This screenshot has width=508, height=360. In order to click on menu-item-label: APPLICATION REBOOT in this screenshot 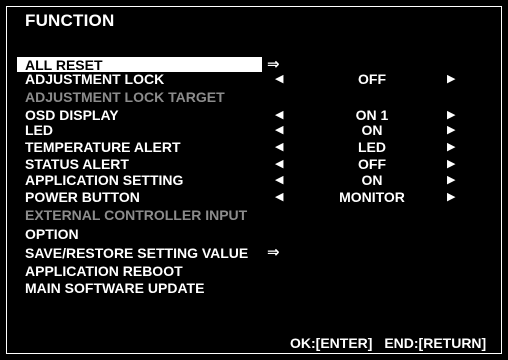, I will do `click(104, 271)`.